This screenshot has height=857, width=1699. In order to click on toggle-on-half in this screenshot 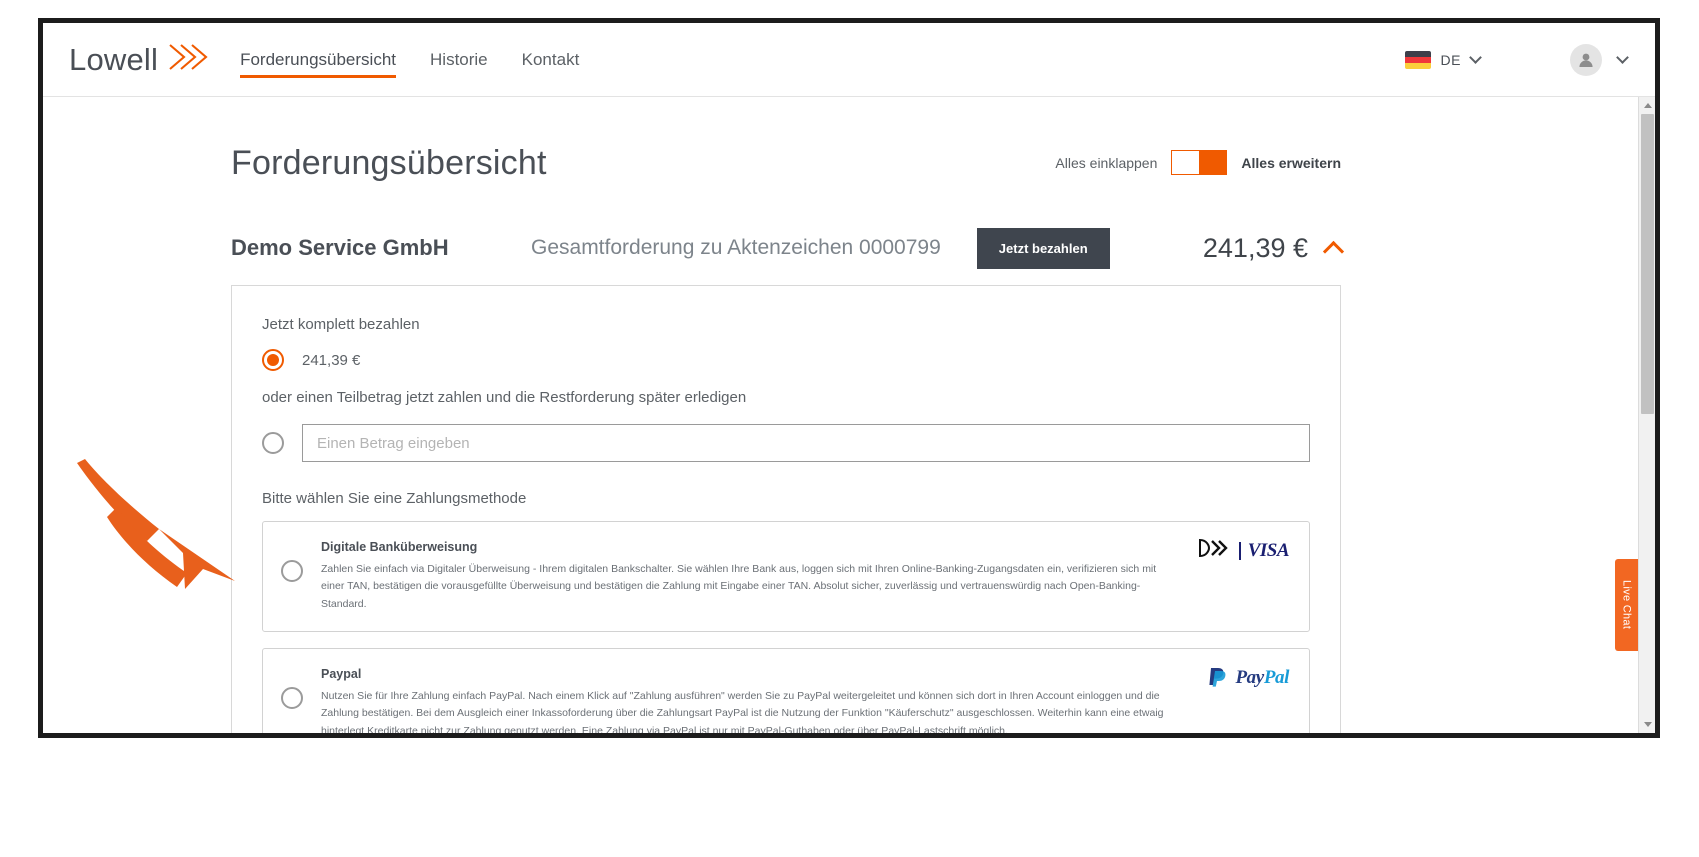, I will do `click(1213, 162)`.